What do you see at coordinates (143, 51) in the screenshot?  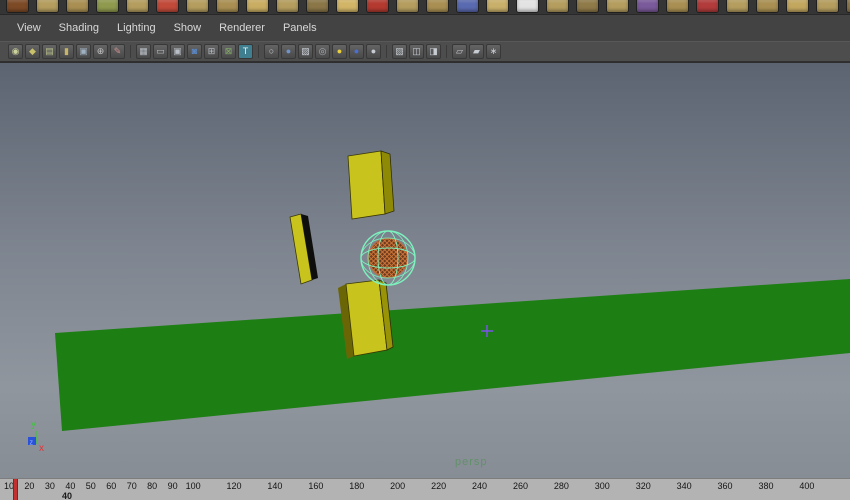 I see `grid-icon: ▦` at bounding box center [143, 51].